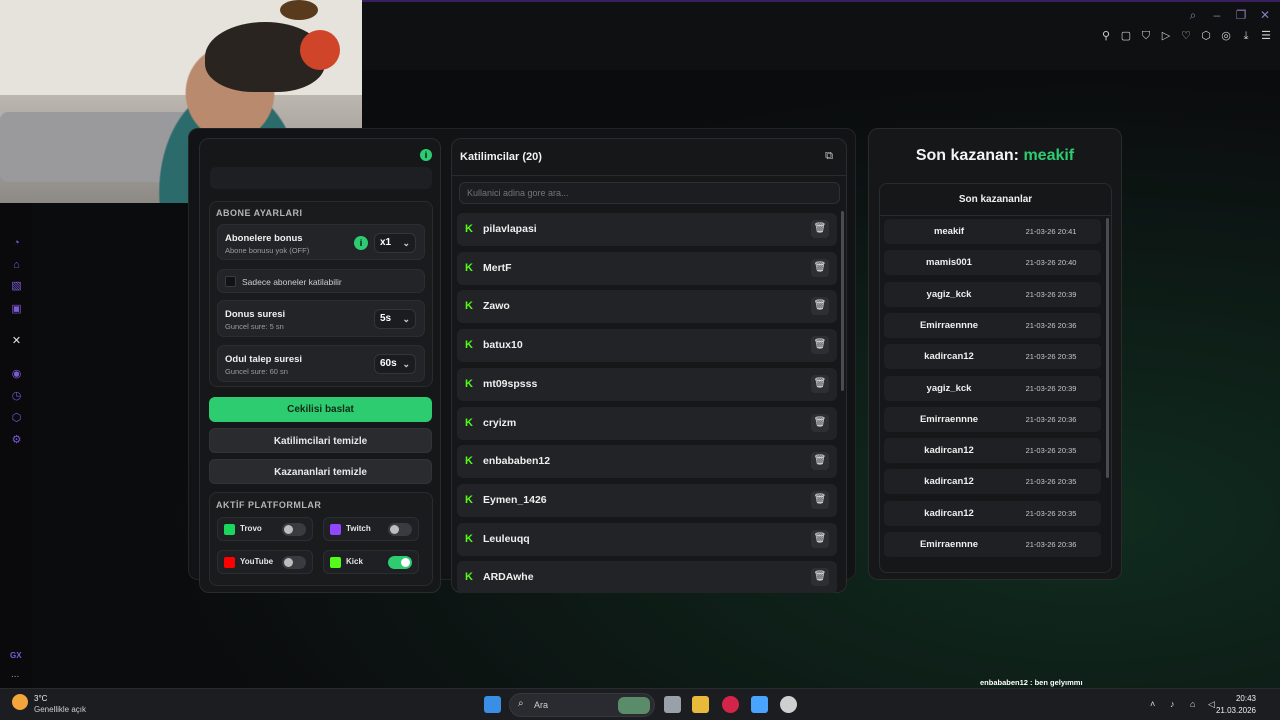 The height and width of the screenshot is (720, 1280). I want to click on heart-icon: ♡, so click(1186, 36).